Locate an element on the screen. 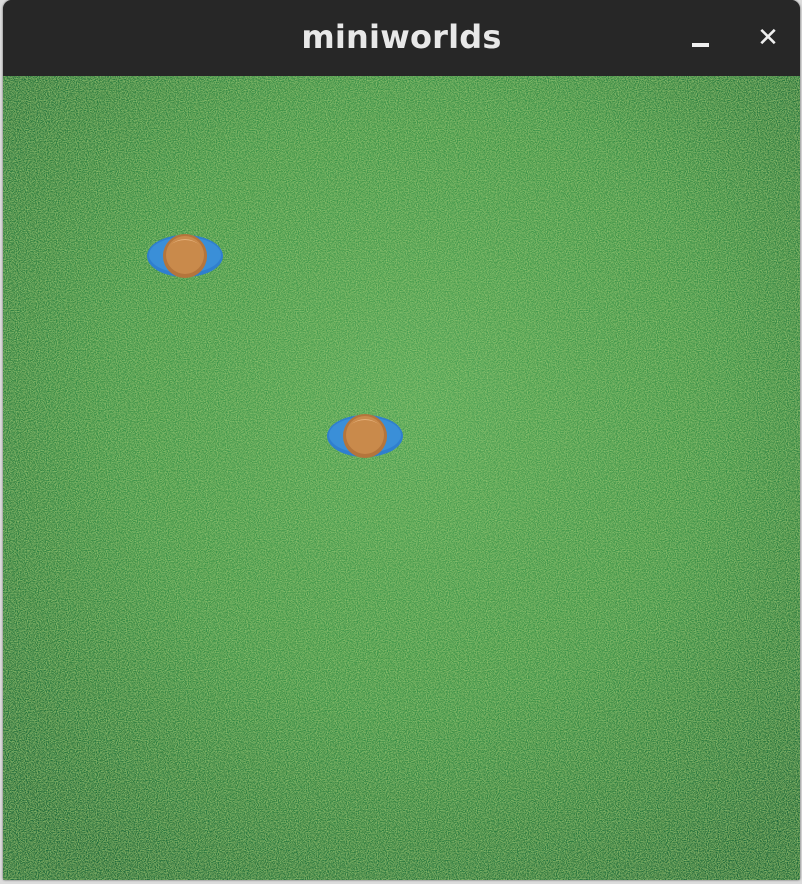  close-button: ✕ is located at coordinates (768, 38).